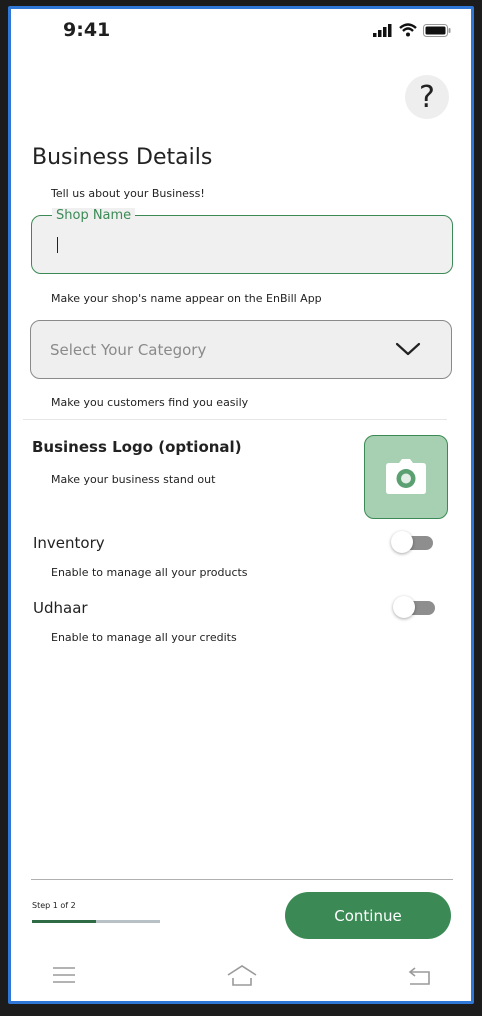 This screenshot has height=1016, width=482. I want to click on menu-icon, so click(64, 975).